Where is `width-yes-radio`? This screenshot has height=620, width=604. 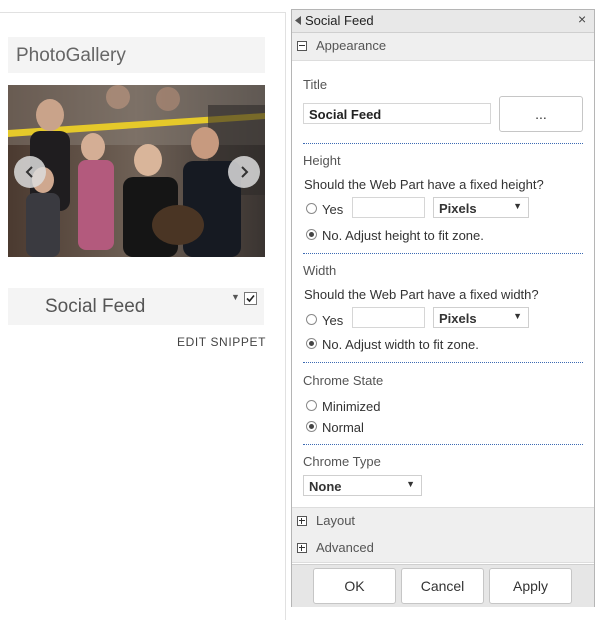
width-yes-radio is located at coordinates (311, 319).